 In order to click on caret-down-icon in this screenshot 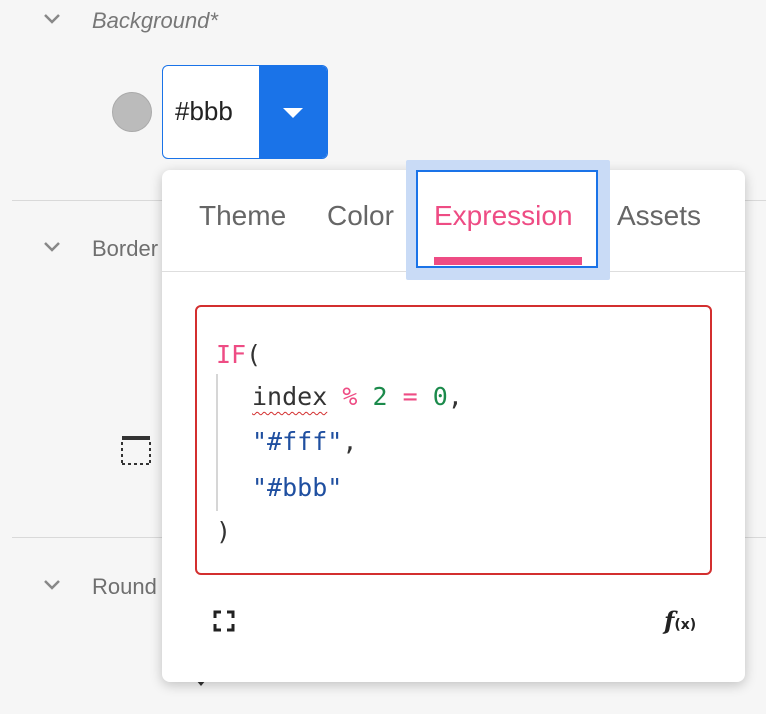, I will do `click(293, 113)`.